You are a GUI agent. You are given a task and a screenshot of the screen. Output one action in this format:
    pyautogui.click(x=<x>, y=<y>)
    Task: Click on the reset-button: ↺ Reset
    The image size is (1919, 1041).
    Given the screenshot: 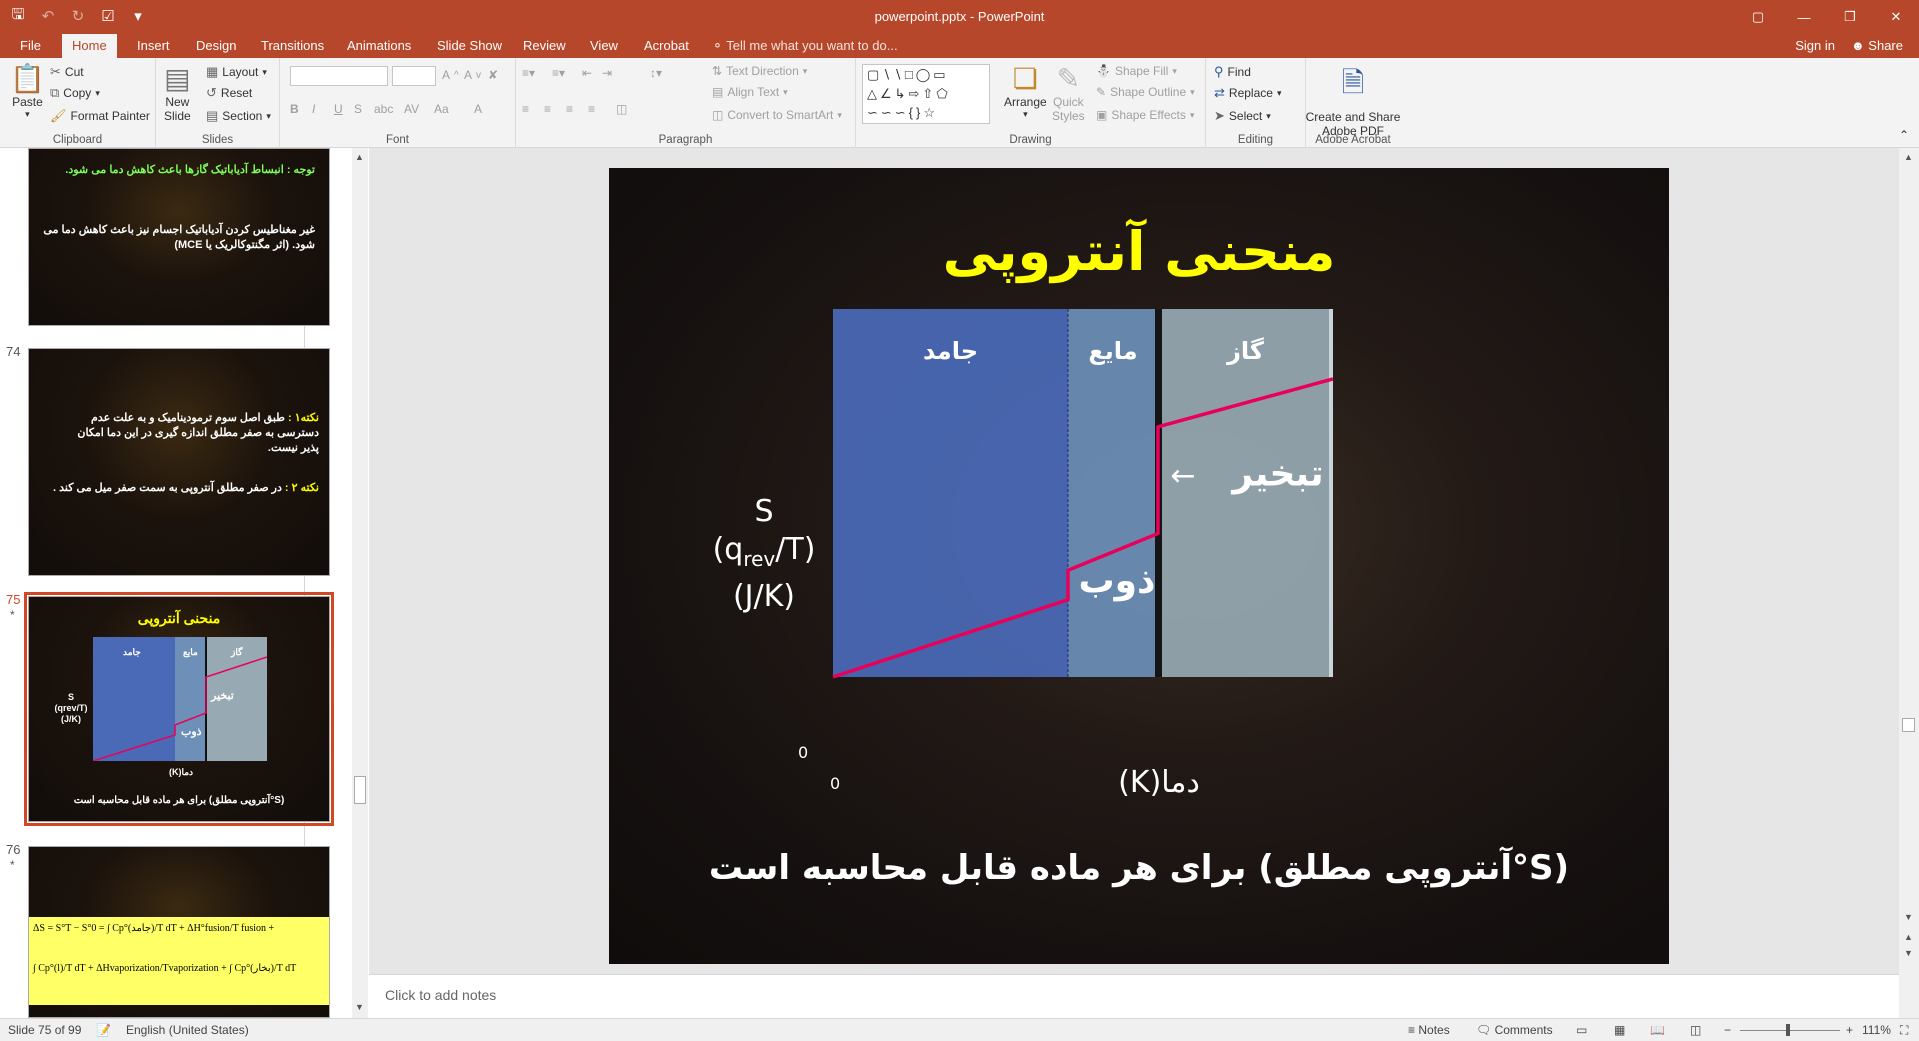 What is the action you would take?
    pyautogui.click(x=229, y=93)
    